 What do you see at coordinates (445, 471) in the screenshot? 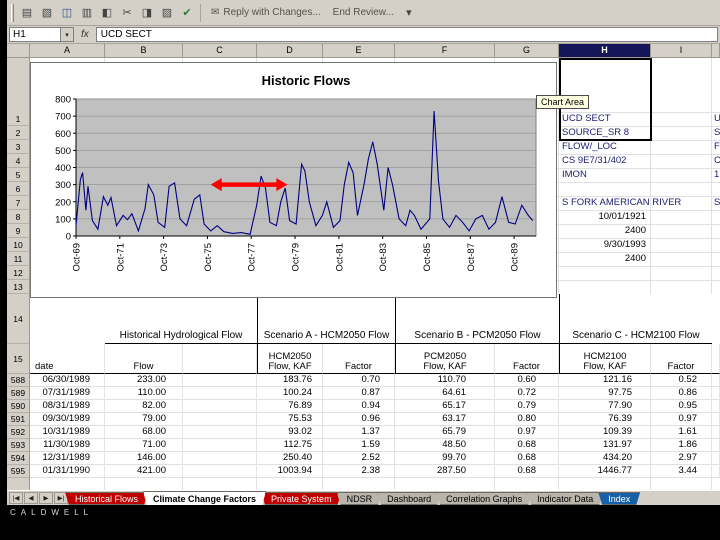
I see `table-cell: 287.50` at bounding box center [445, 471].